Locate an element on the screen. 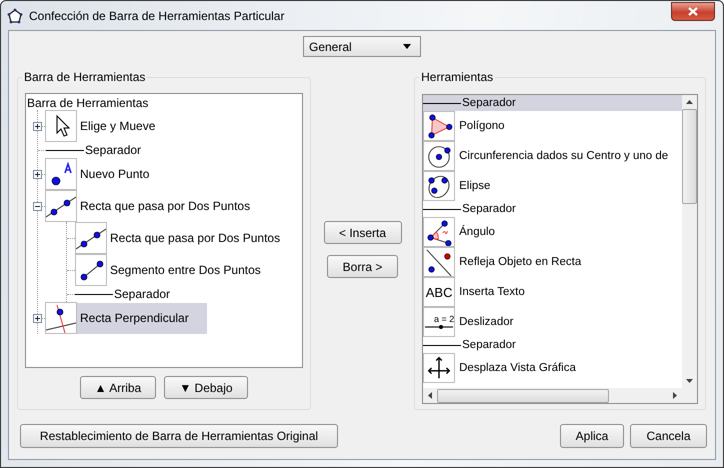  close-icon is located at coordinates (693, 11).